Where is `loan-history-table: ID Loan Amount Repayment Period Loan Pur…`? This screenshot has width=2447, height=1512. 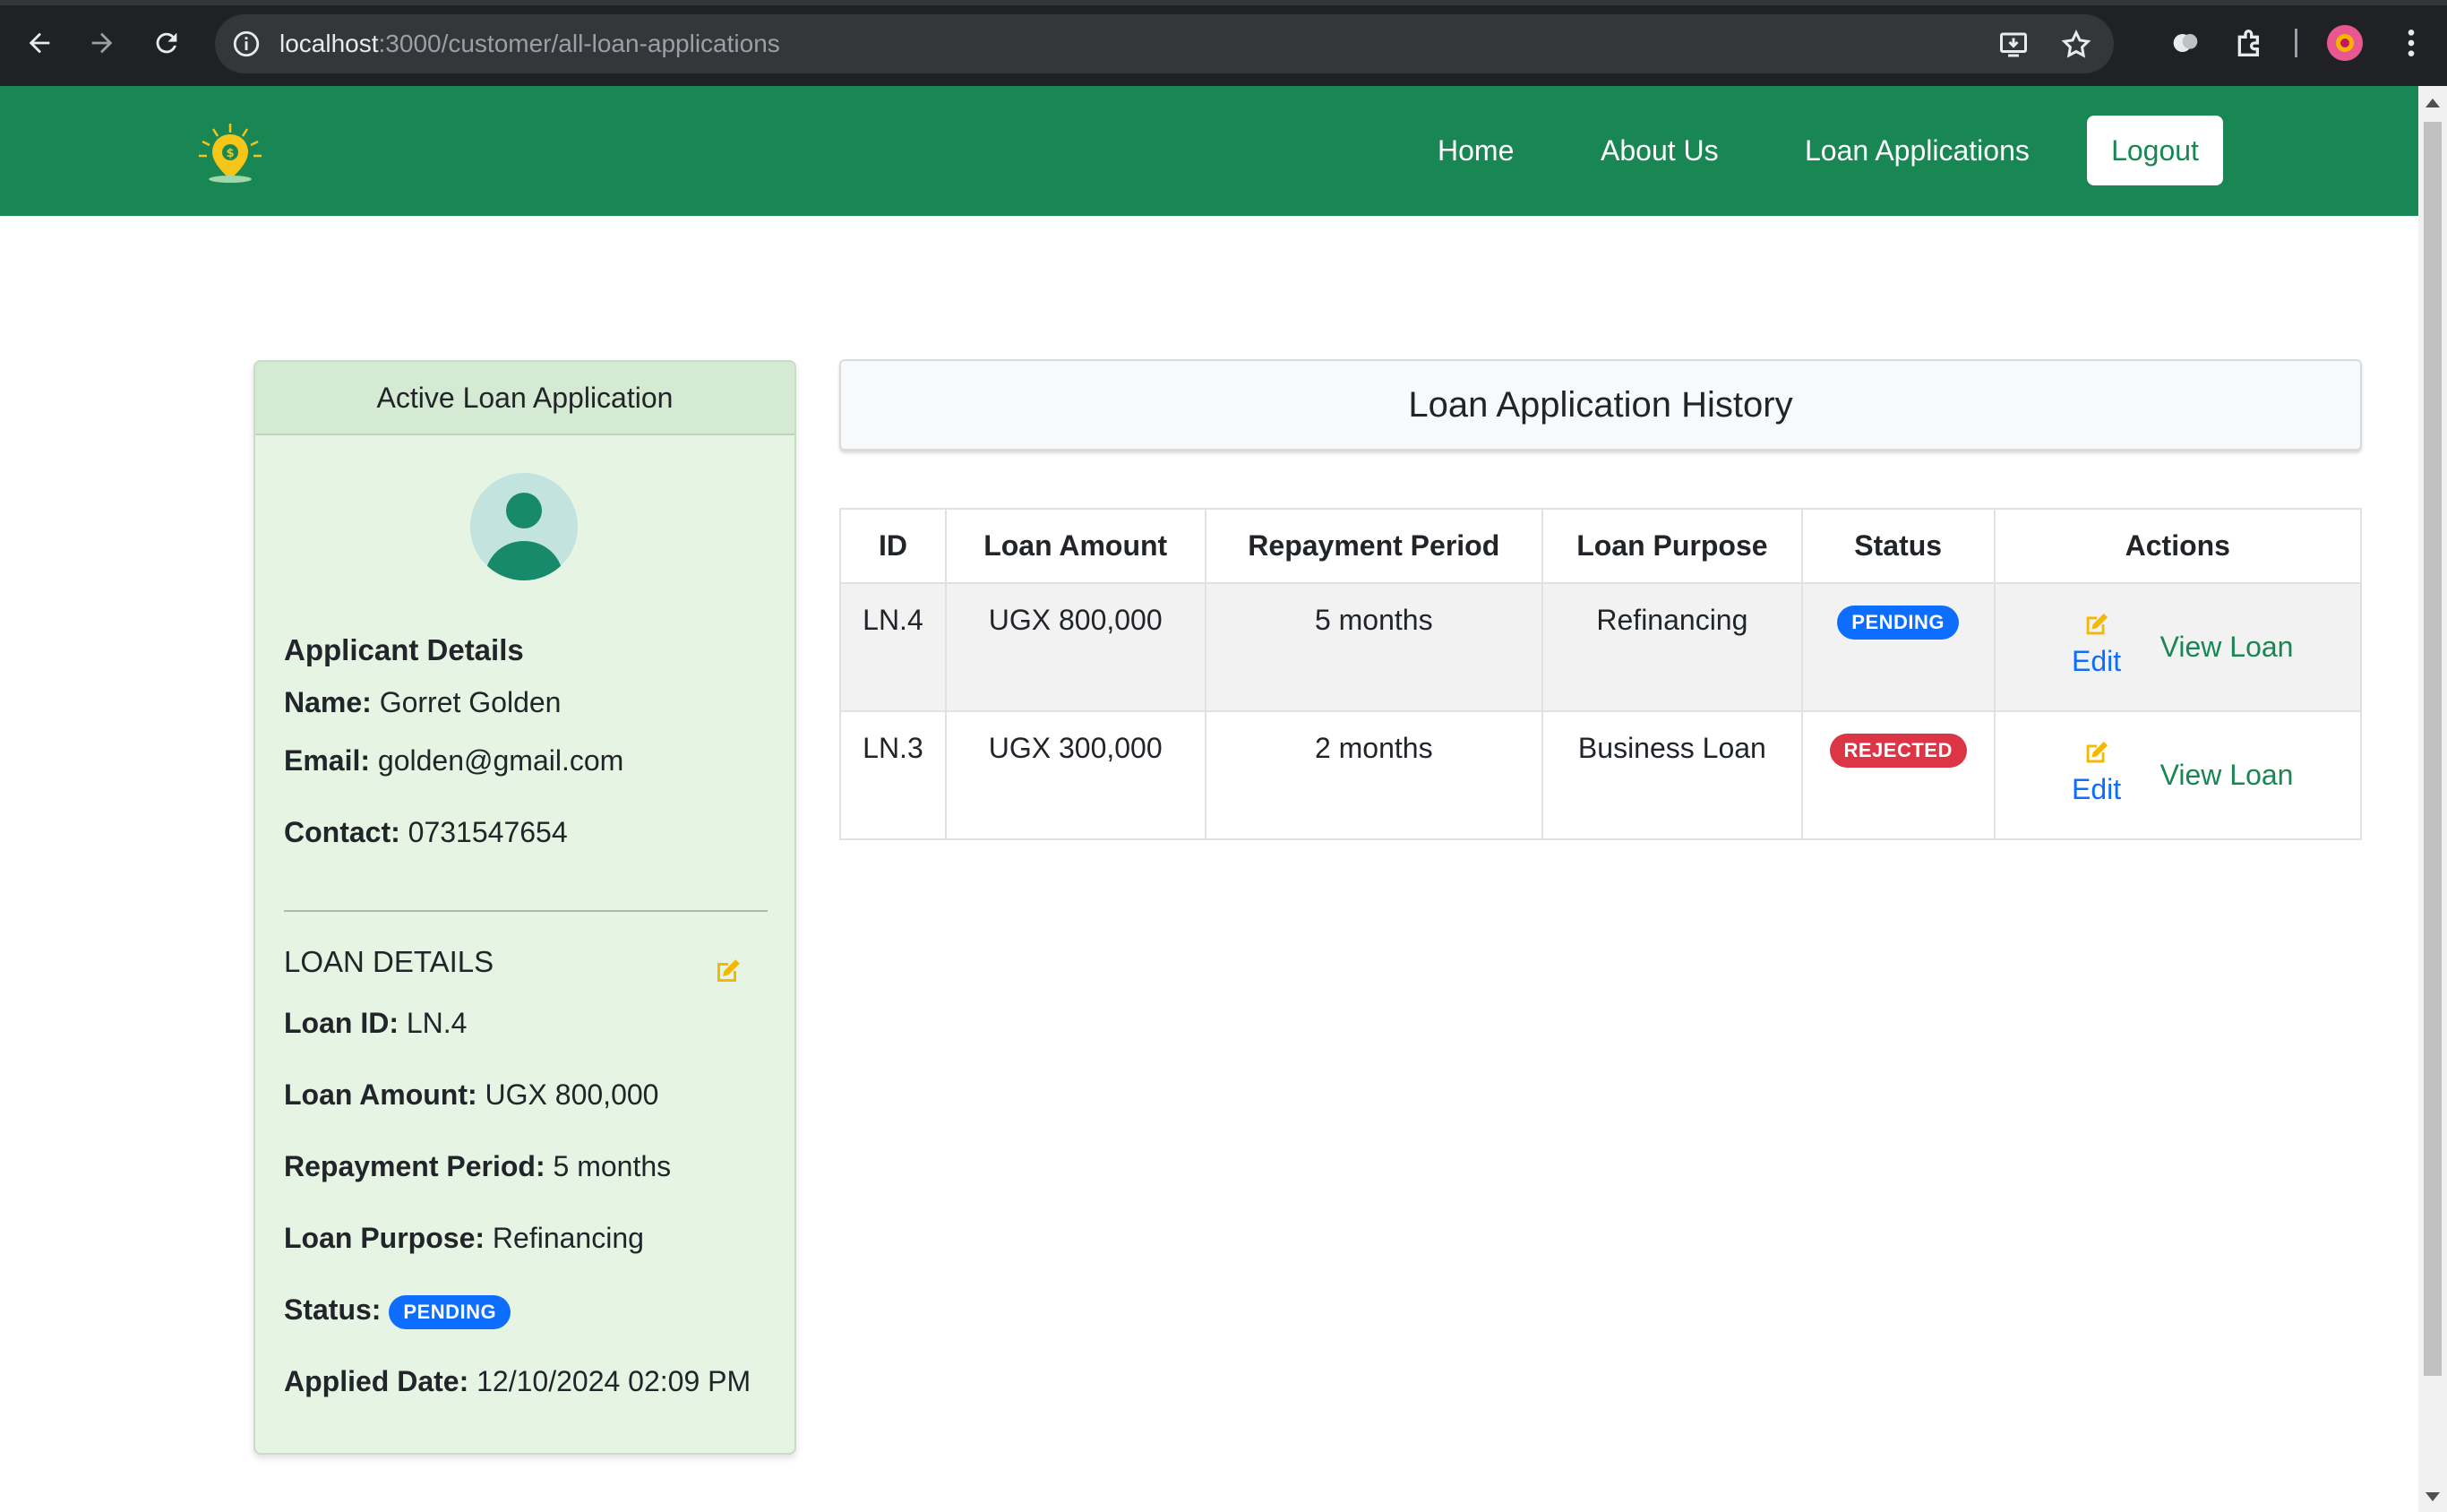 loan-history-table: ID Loan Amount Repayment Period Loan Pur… is located at coordinates (1601, 674).